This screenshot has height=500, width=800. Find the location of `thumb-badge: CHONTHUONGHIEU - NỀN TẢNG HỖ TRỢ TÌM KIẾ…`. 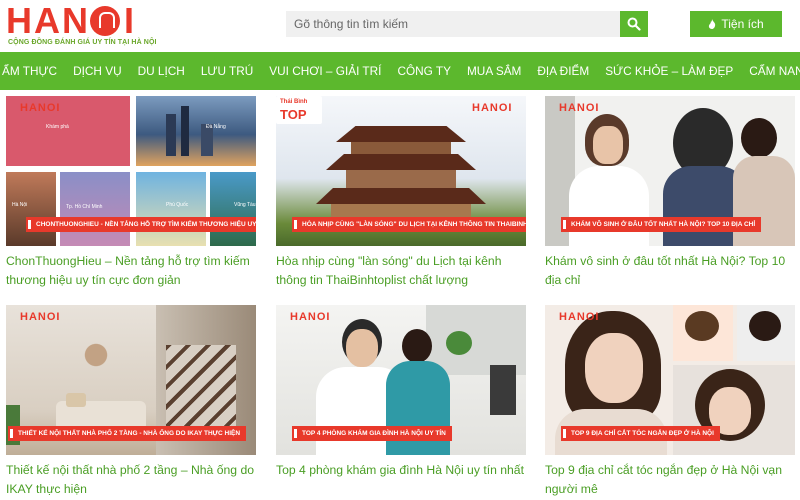

thumb-badge: CHONTHUONGHIEU - NỀN TẢNG HỖ TRỢ TÌM KIẾ… is located at coordinates (141, 224).